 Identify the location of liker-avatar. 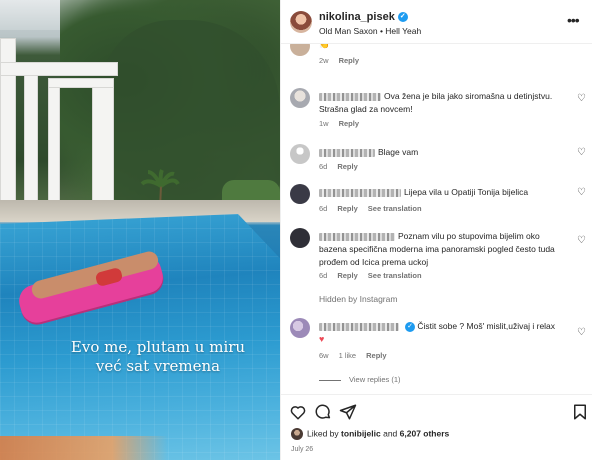
(297, 434).